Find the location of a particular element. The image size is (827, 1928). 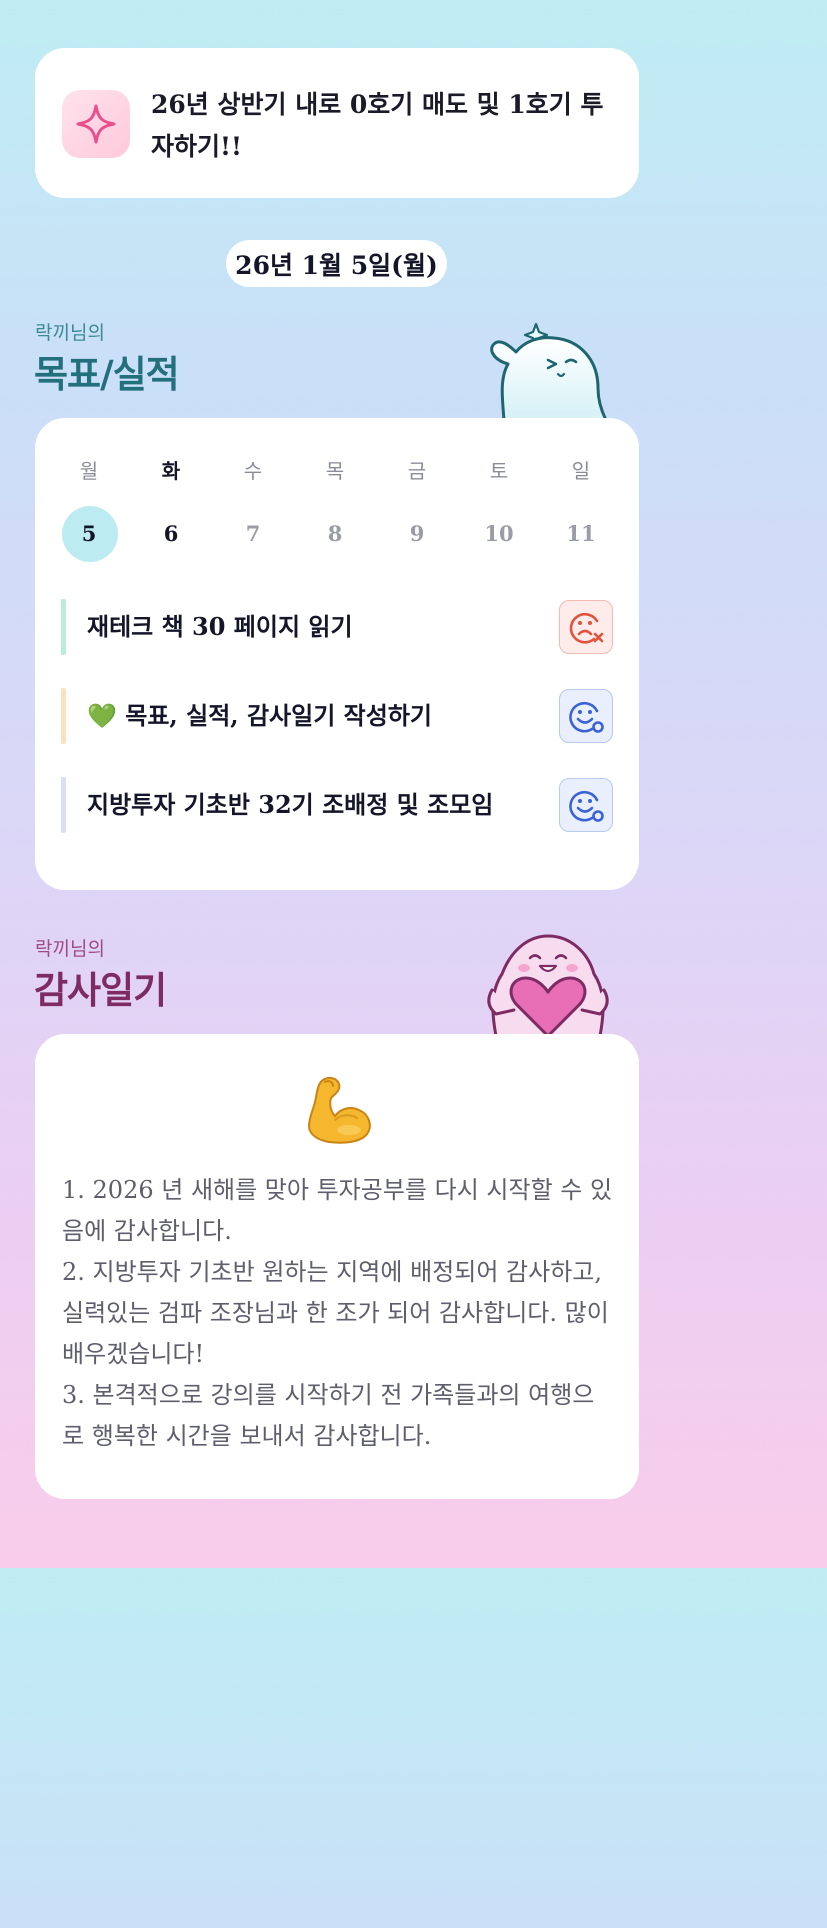

weekday-row: 월 화 수 목 금 토 일 is located at coordinates (337, 471).